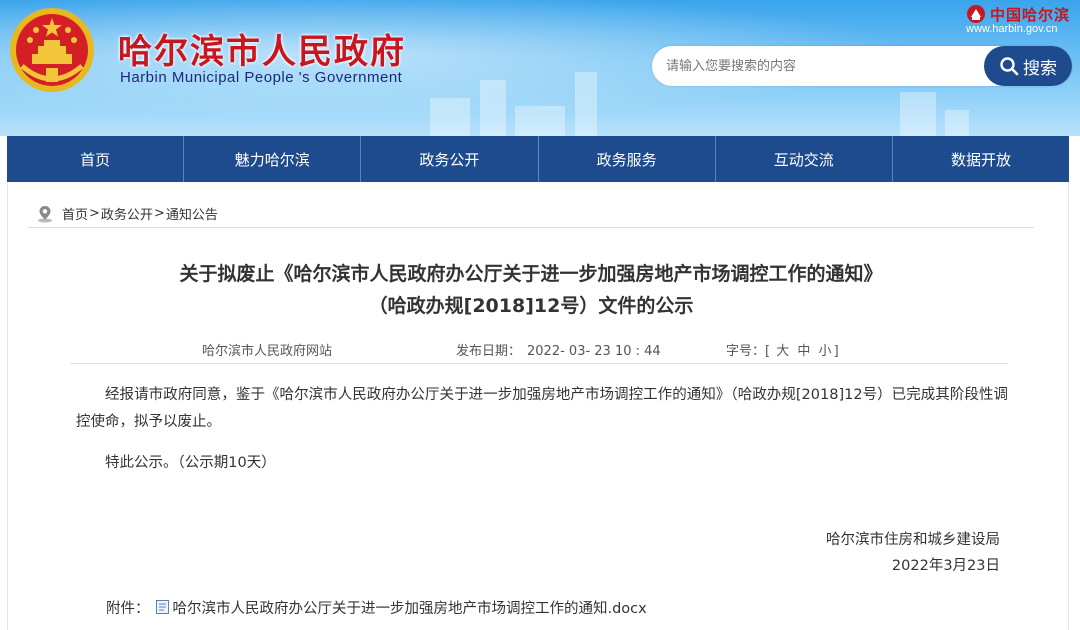 The height and width of the screenshot is (630, 1080). Describe the element at coordinates (531, 214) in the screenshot. I see `breadcrumb: 首页 > 政务公开 > 通知公告` at that location.